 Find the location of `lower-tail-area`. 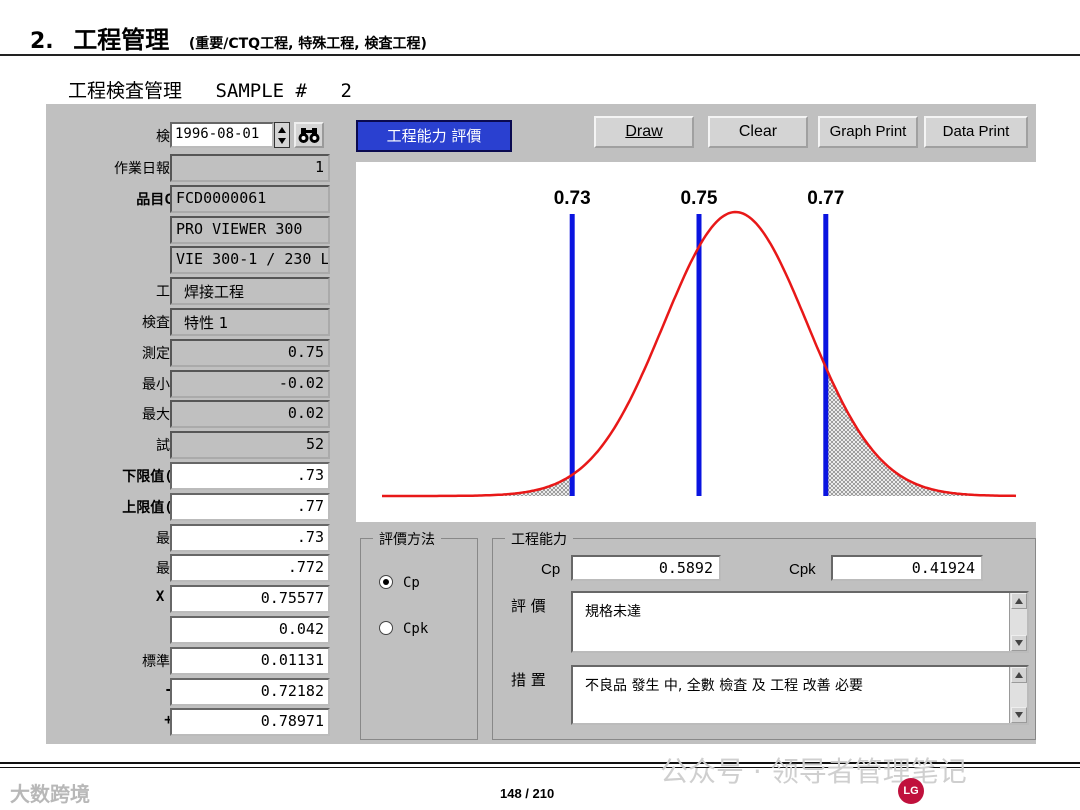

lower-tail-area is located at coordinates (477, 485).